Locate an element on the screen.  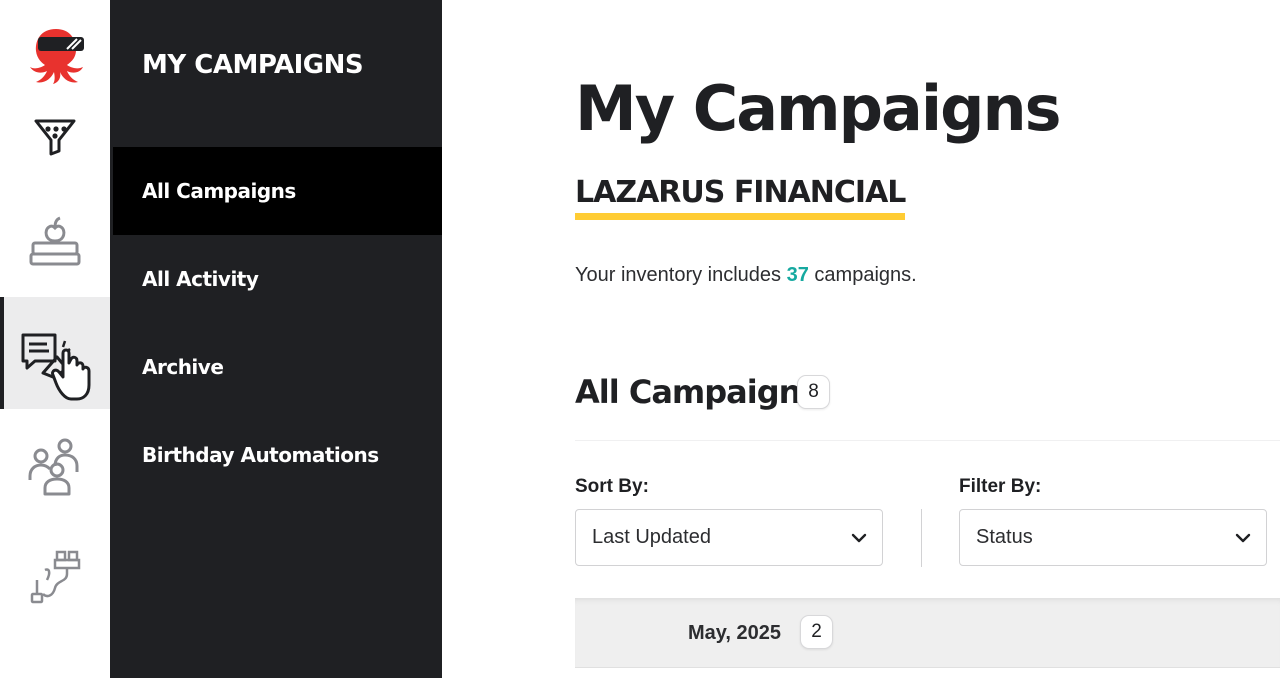
campaigns-megaphone-icon is located at coordinates (55, 353).